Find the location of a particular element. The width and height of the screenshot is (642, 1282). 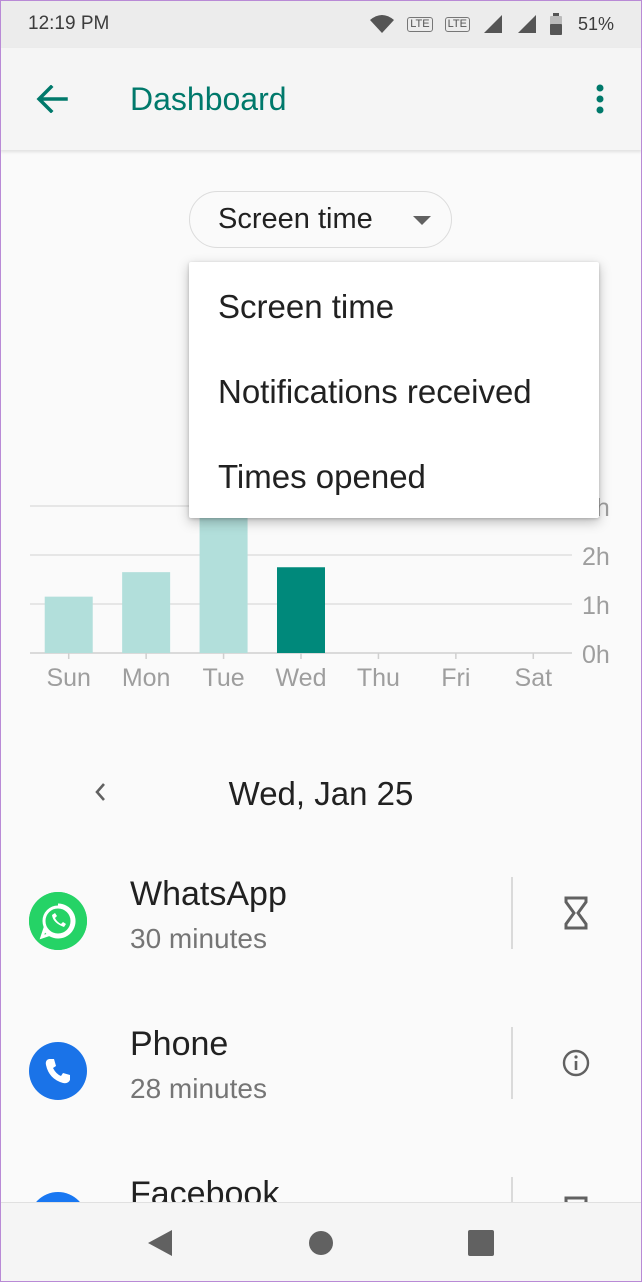

nav-back-button is located at coordinates (160, 1243).